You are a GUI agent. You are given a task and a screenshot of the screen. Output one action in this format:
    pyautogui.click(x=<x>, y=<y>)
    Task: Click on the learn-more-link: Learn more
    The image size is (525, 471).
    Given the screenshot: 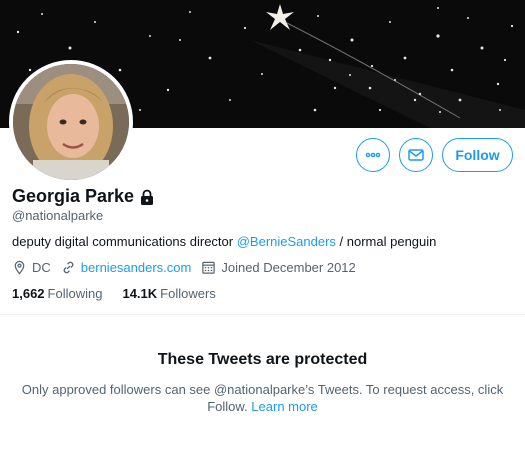 What is the action you would take?
    pyautogui.click(x=284, y=406)
    